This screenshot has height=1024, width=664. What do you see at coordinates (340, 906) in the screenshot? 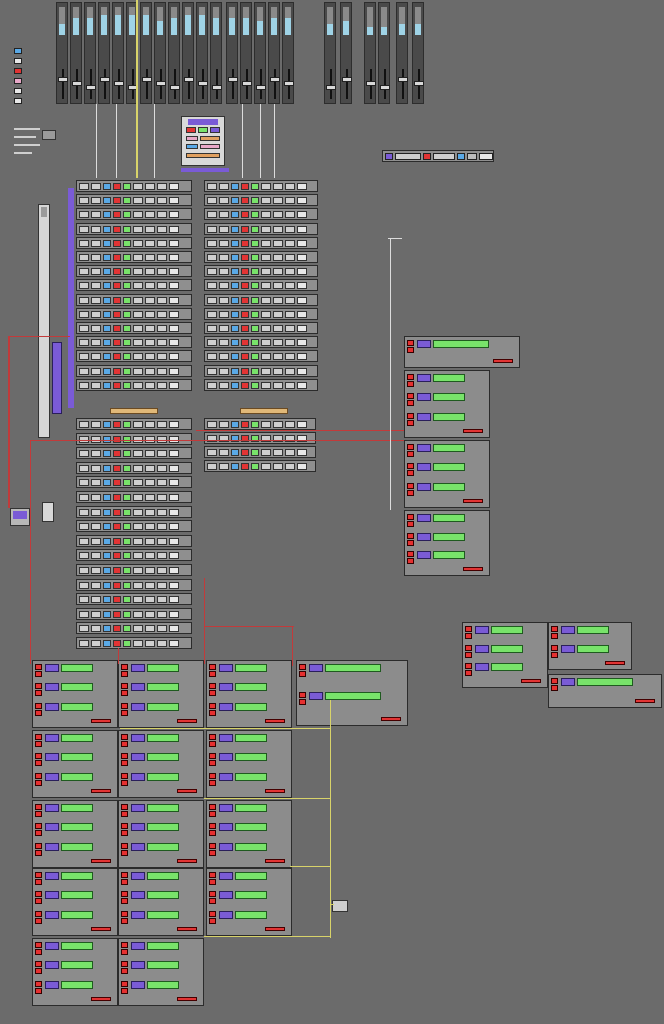
I see `device-box` at bounding box center [340, 906].